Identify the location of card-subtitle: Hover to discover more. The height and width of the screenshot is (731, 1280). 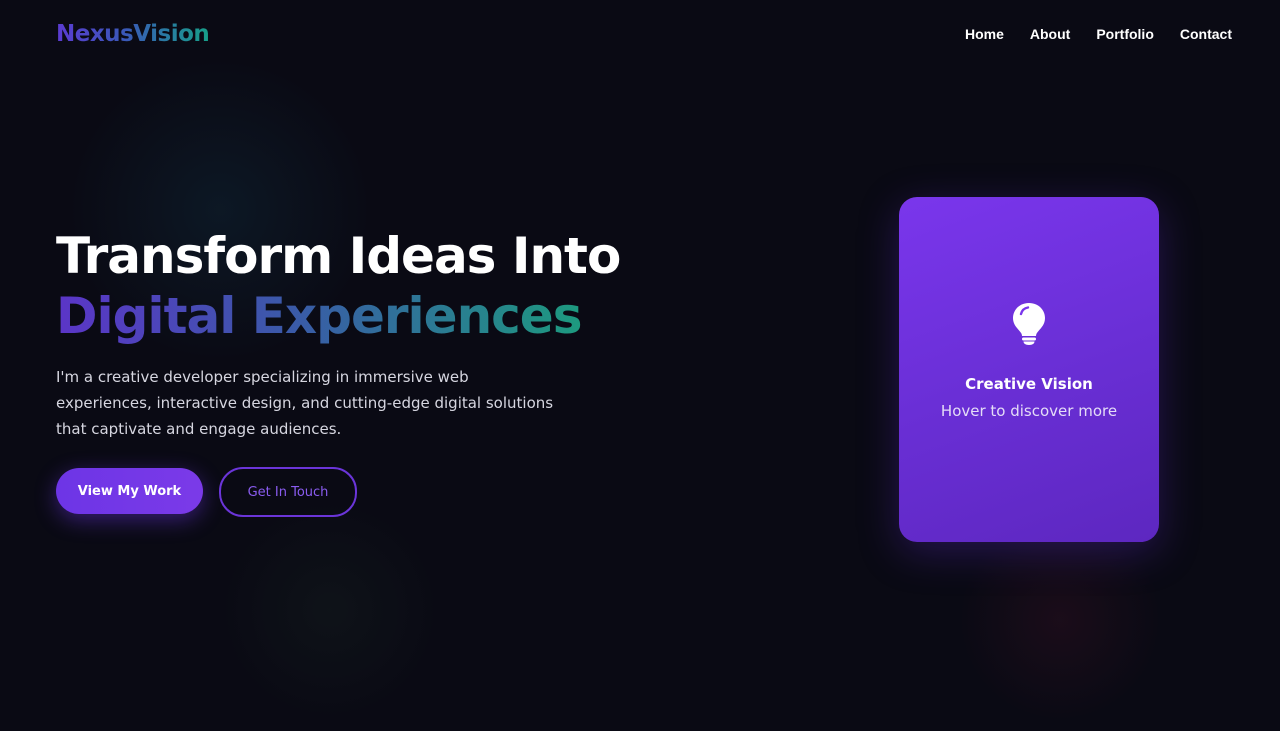
(1029, 411).